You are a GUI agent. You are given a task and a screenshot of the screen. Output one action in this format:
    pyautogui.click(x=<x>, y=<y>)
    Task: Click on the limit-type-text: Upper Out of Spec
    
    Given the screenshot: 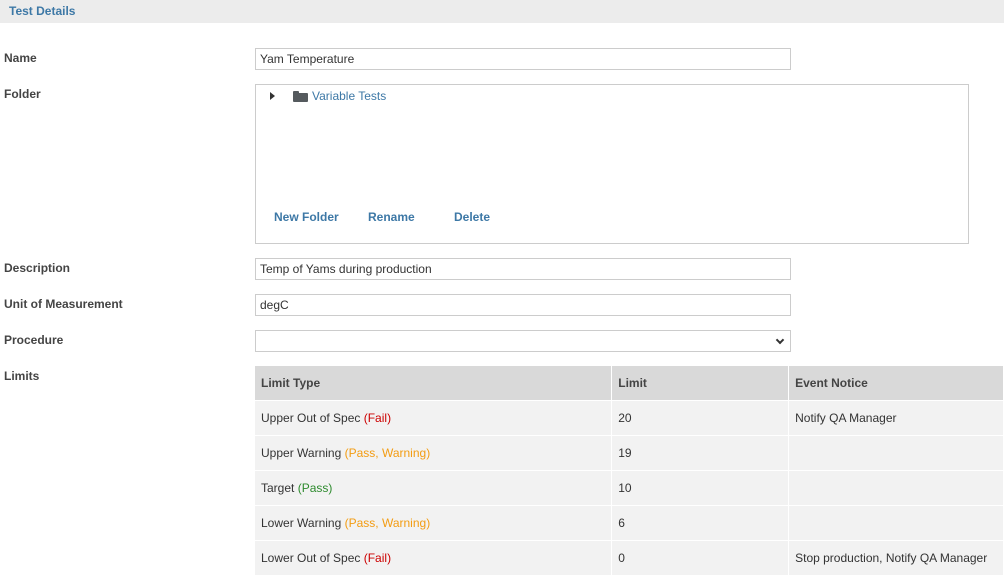 What is the action you would take?
    pyautogui.click(x=311, y=417)
    